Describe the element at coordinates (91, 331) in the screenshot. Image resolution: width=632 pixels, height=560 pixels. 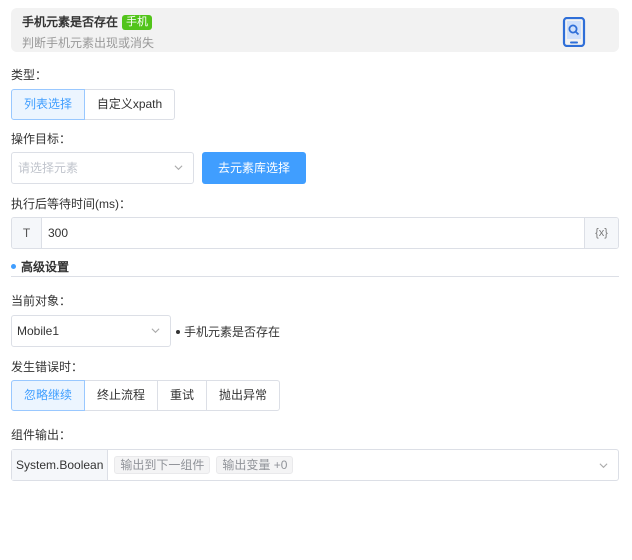
I see `current-object-select: Mobile1` at that location.